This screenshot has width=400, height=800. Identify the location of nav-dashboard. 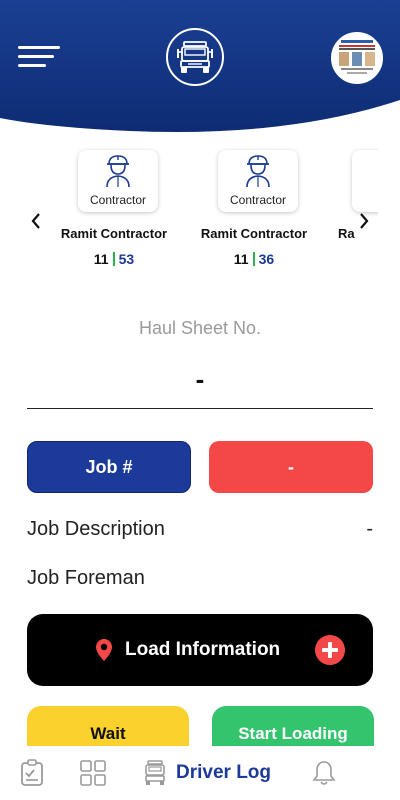
(93, 773).